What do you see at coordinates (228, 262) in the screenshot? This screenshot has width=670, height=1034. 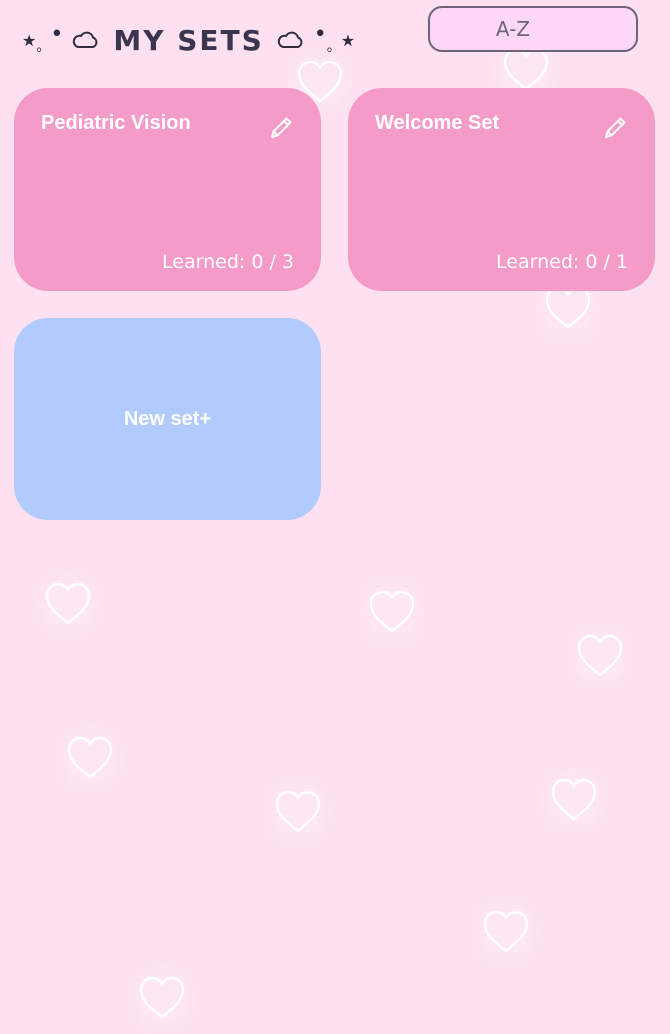 I see `learned-count: Learned: 0 / 3` at bounding box center [228, 262].